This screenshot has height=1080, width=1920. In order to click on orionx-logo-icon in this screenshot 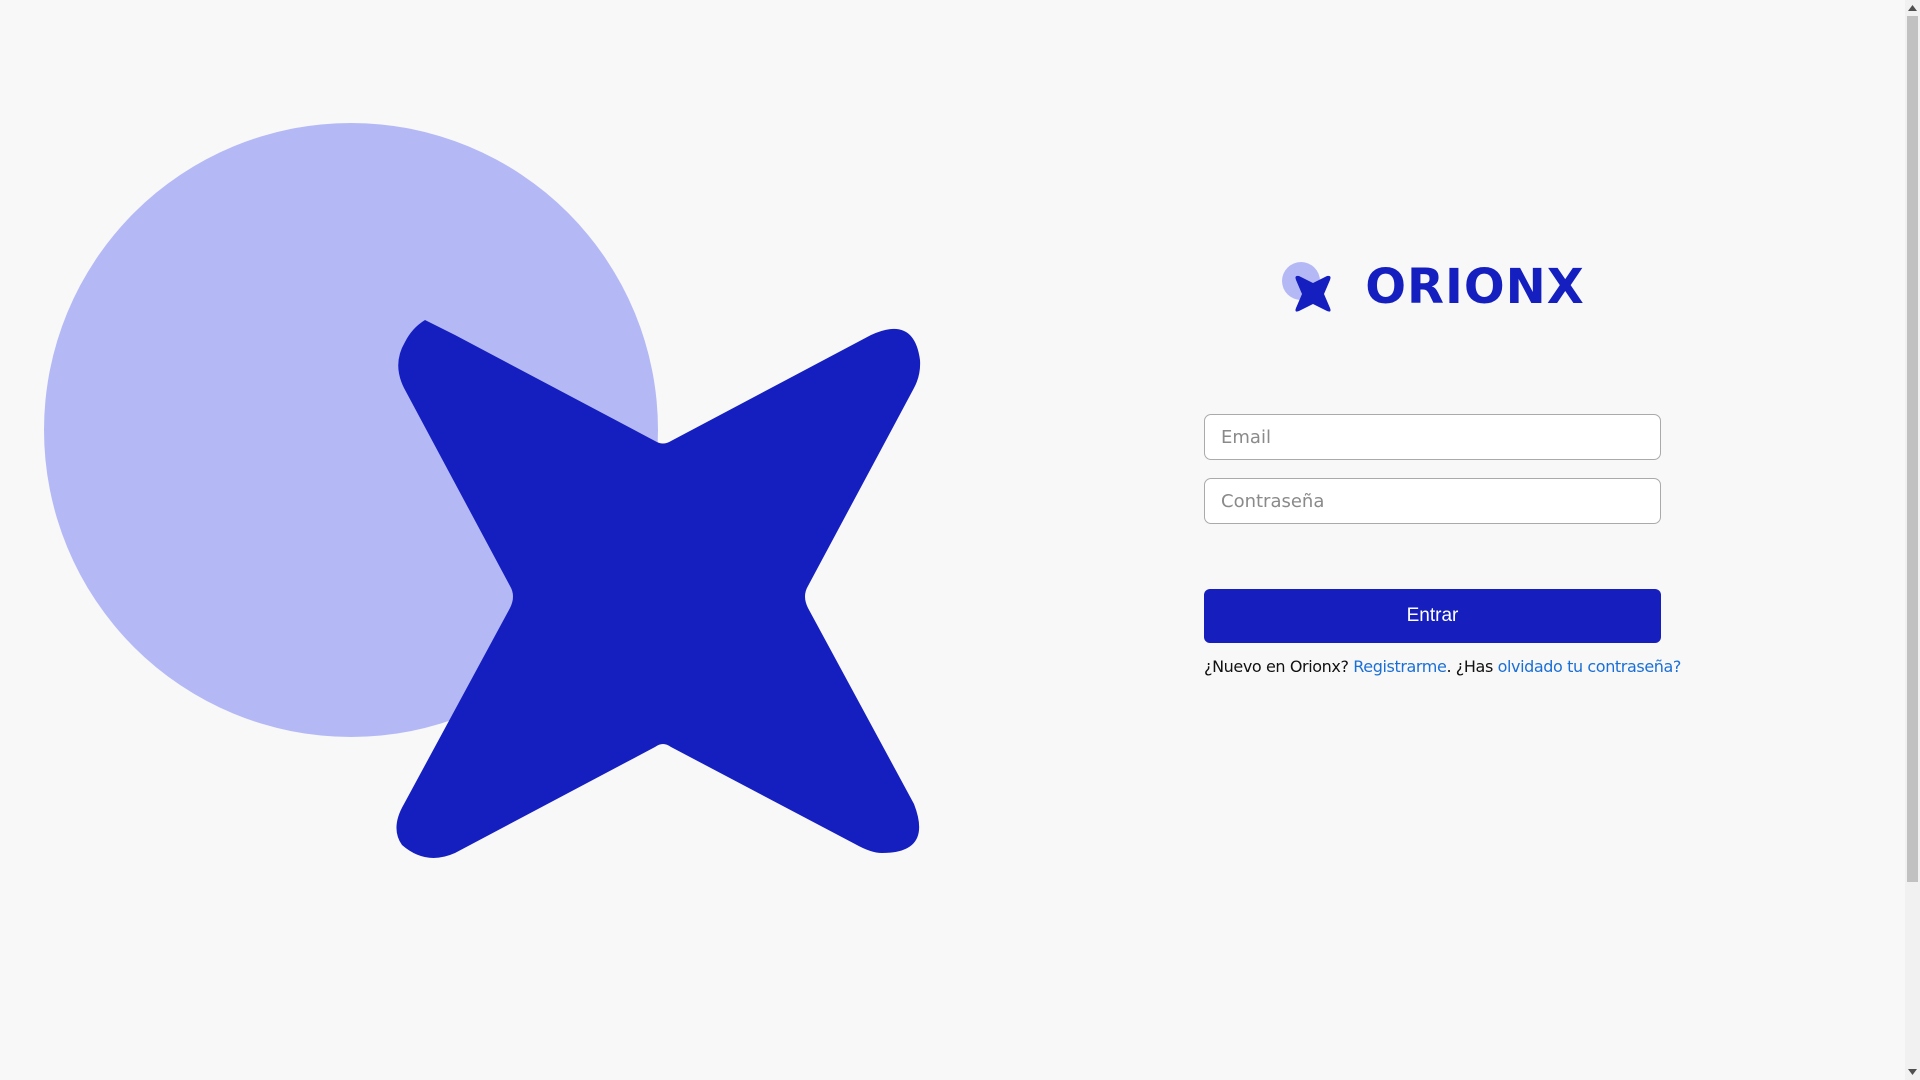, I will do `click(1322, 287)`.